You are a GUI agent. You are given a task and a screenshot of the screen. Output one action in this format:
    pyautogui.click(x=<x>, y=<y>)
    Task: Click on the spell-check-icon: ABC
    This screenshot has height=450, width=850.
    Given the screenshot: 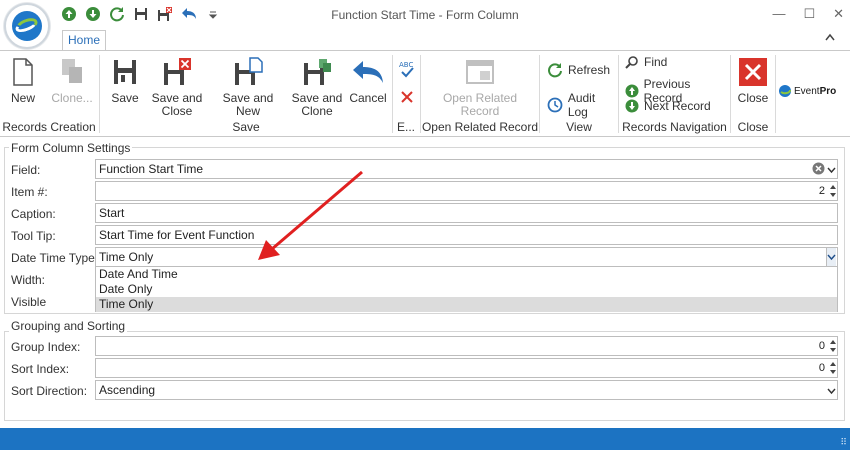 What is the action you would take?
    pyautogui.click(x=406, y=69)
    